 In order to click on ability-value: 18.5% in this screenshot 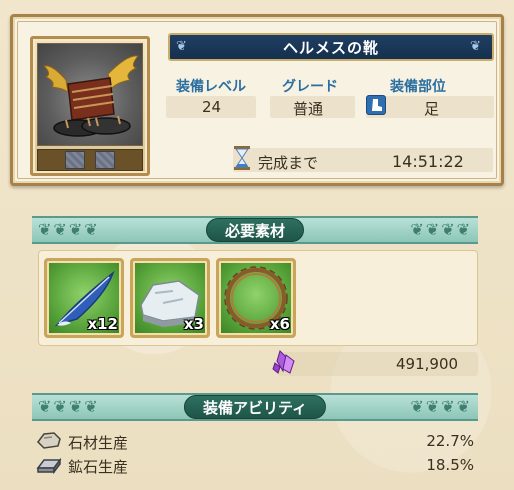, I will do `click(450, 465)`.